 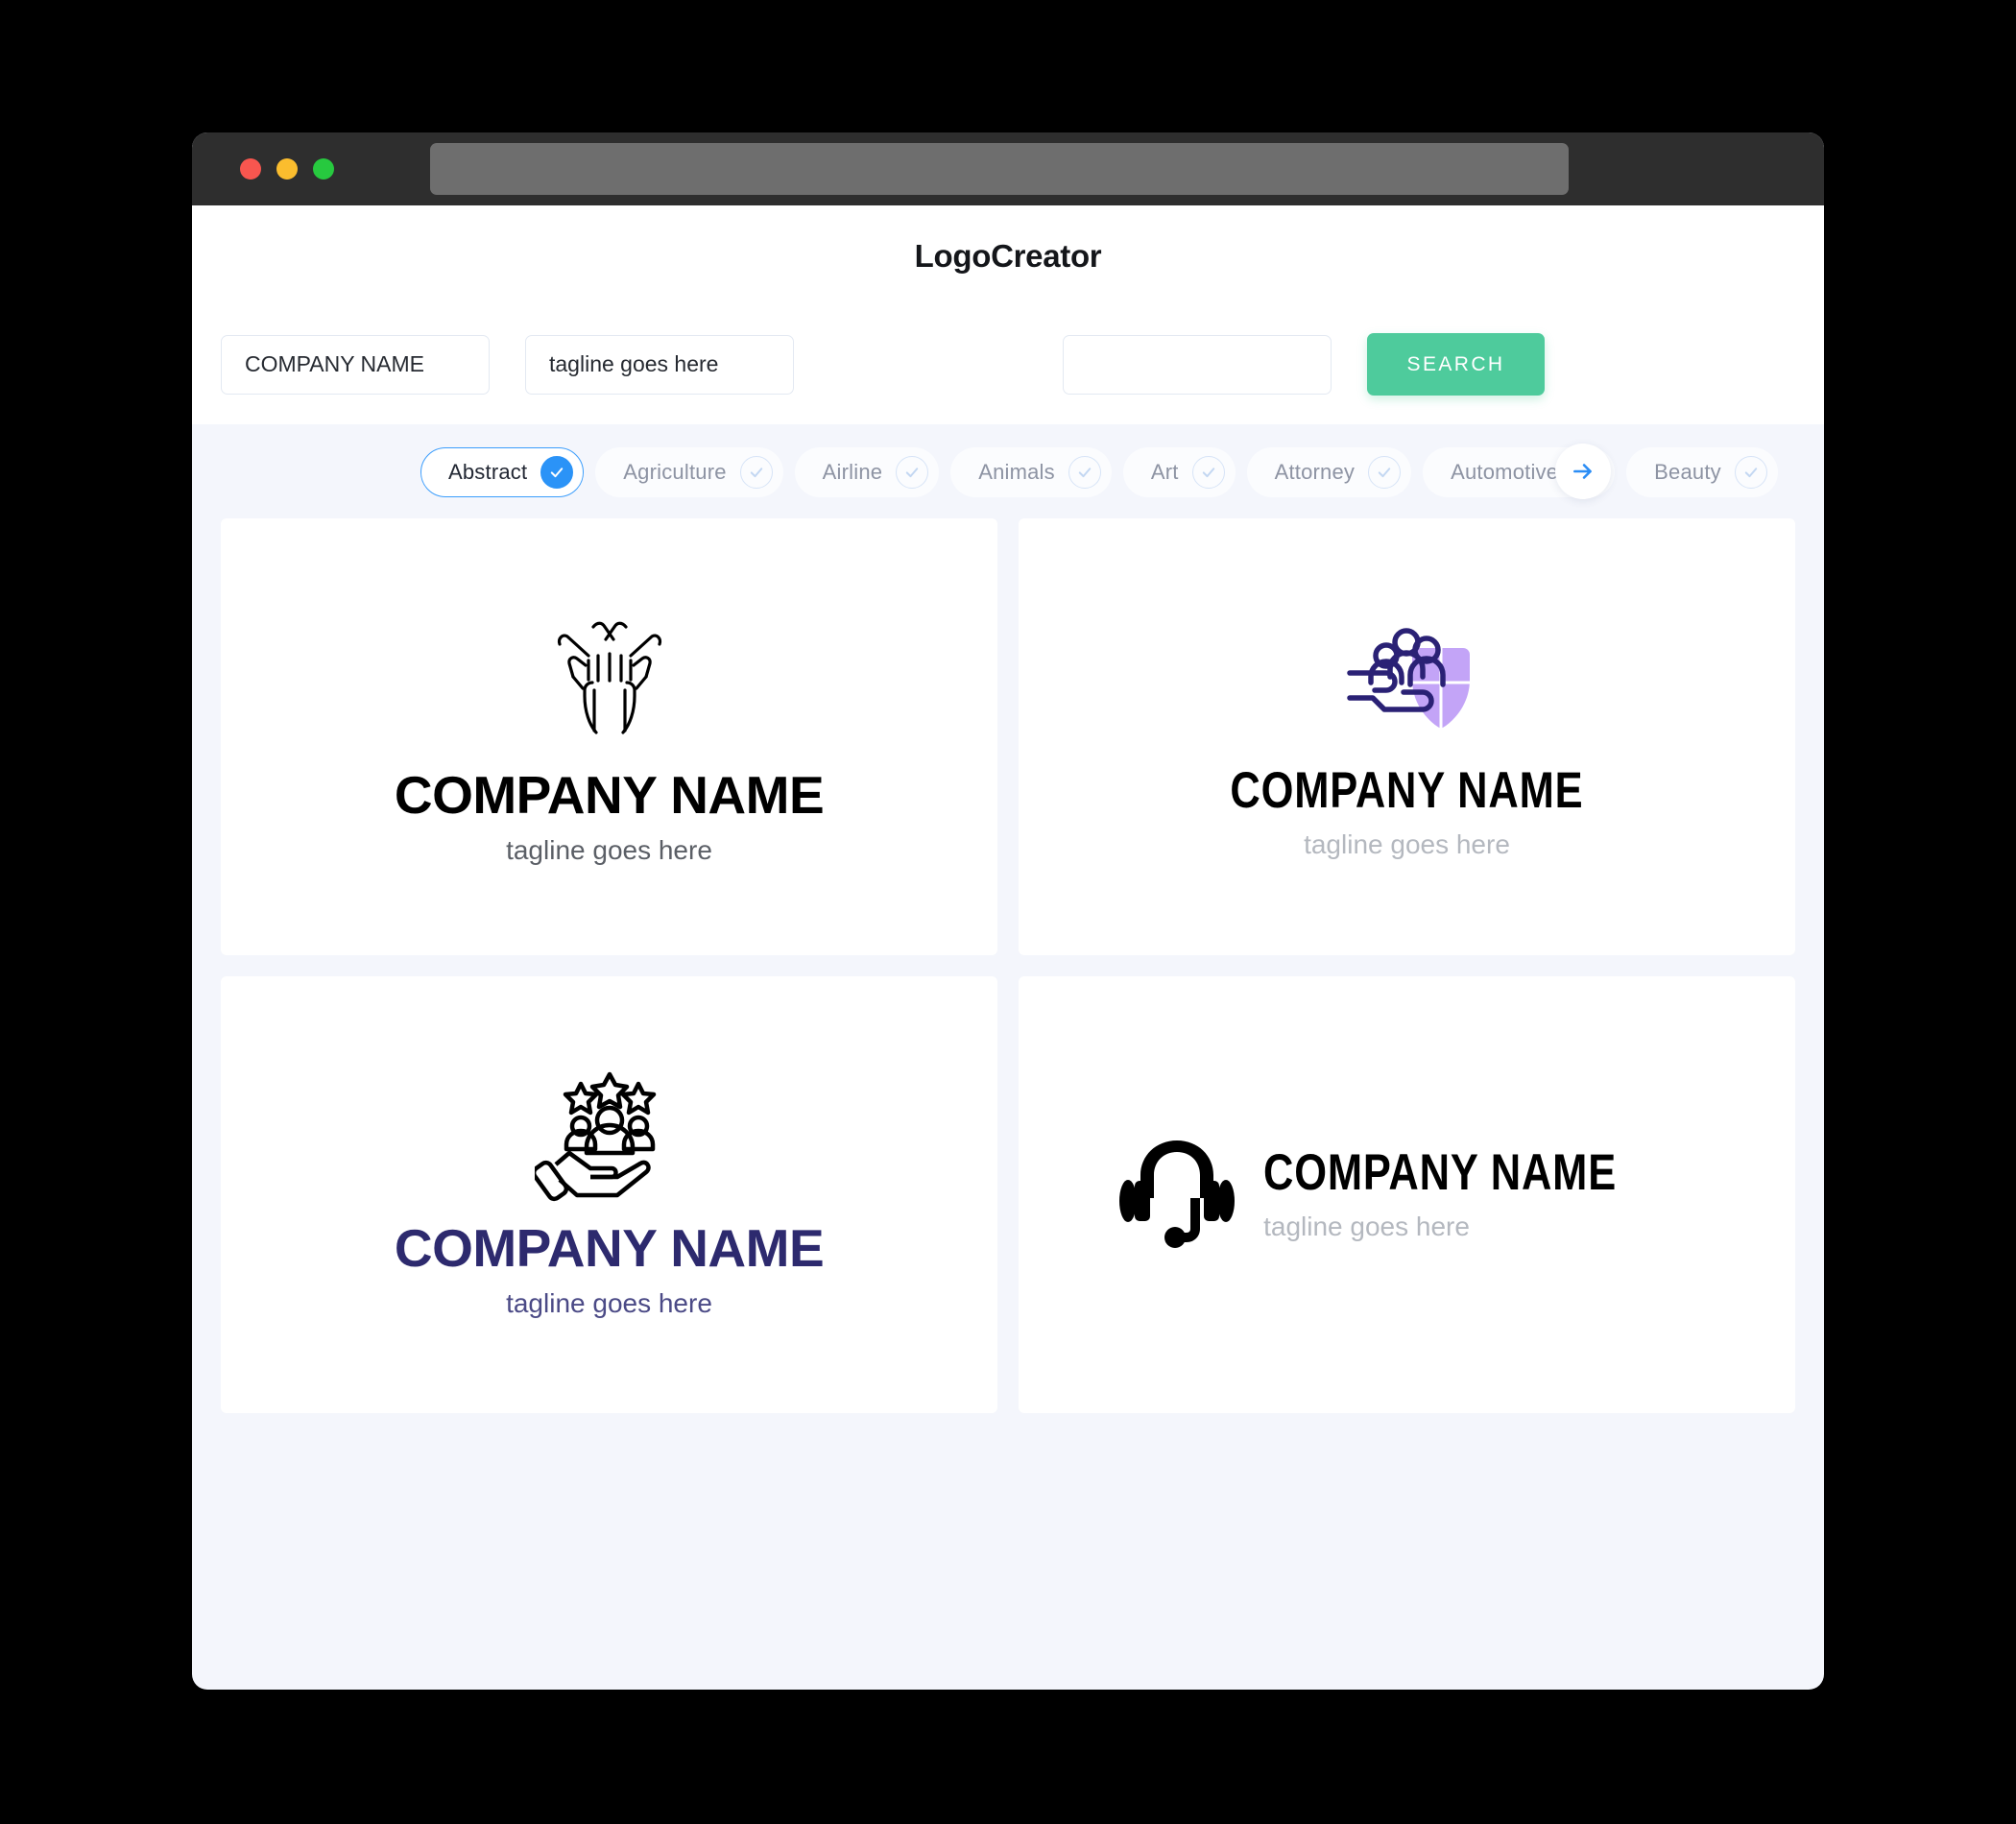 What do you see at coordinates (355, 364) in the screenshot?
I see `company-name-input` at bounding box center [355, 364].